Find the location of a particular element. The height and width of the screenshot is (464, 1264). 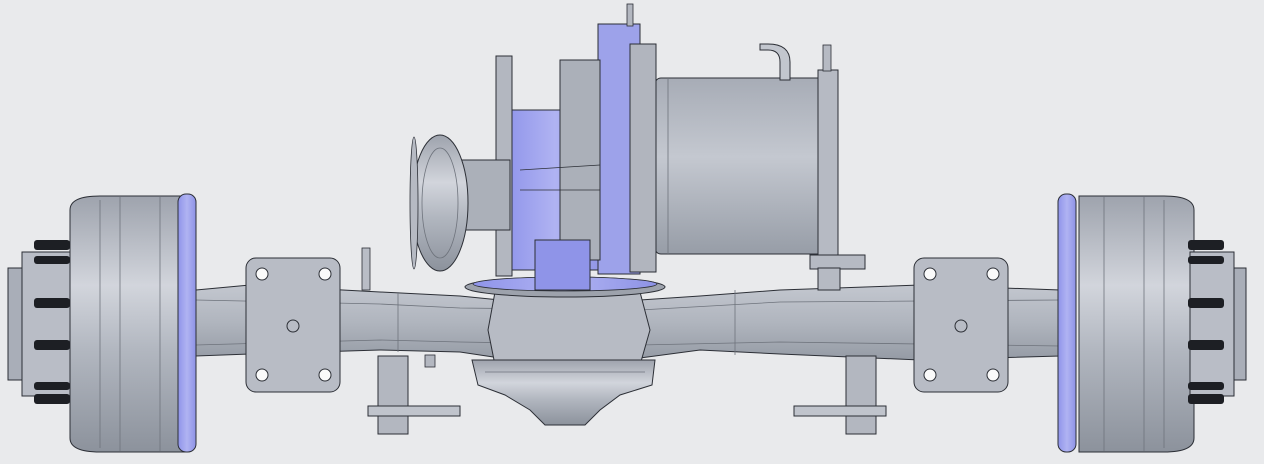

lower-bracket-right is located at coordinates (840, 395).